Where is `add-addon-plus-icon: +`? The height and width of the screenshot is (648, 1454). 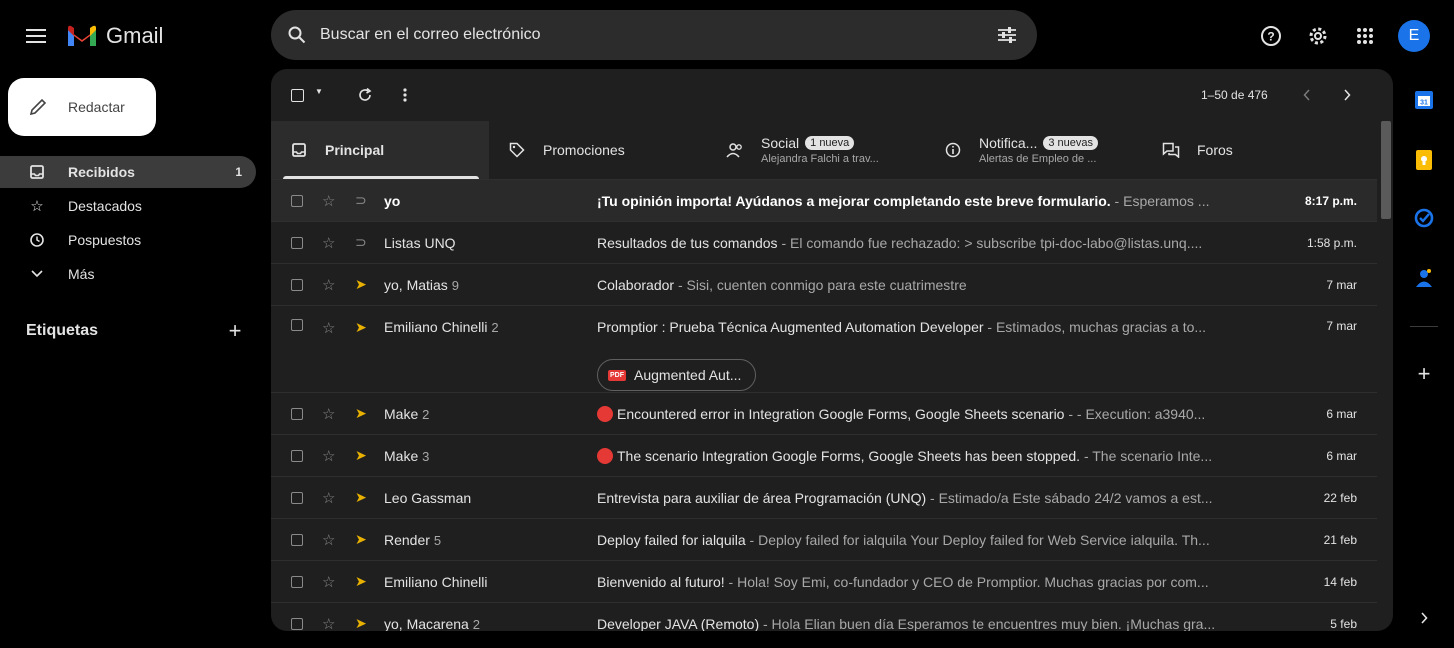
add-addon-plus-icon: + is located at coordinates (1424, 374).